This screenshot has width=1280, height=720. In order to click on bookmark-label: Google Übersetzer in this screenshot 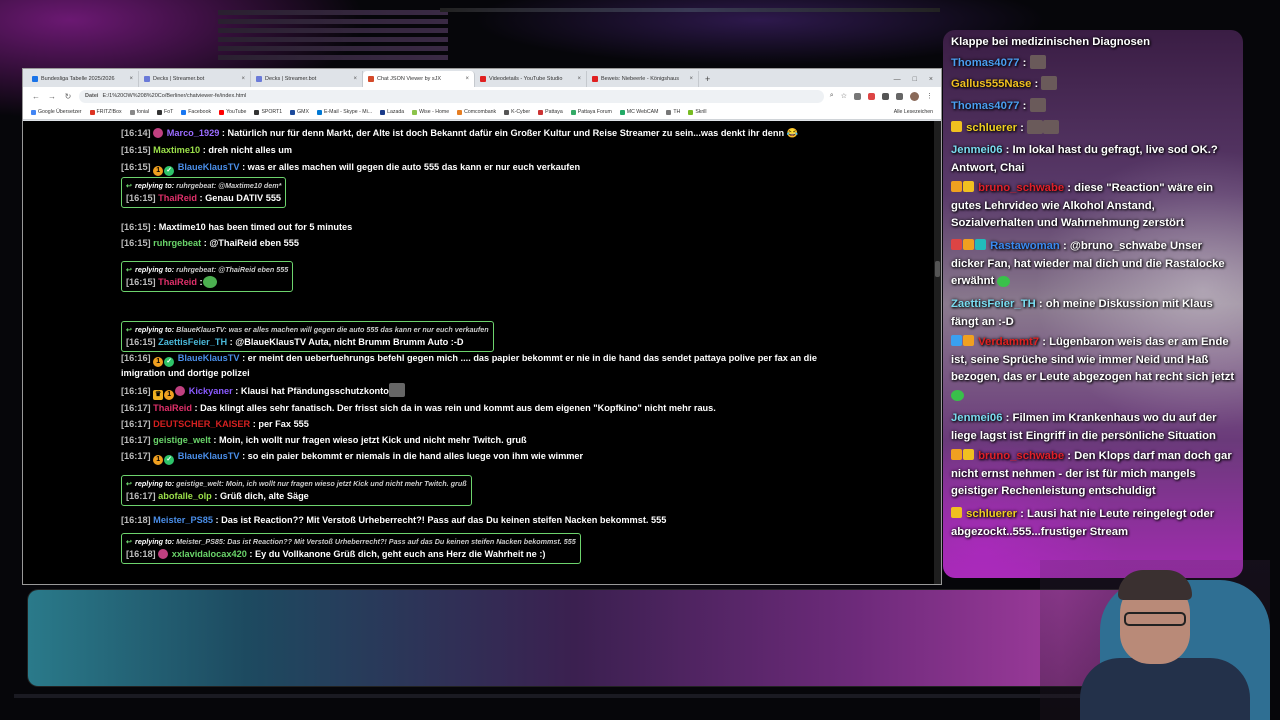, I will do `click(60, 112)`.